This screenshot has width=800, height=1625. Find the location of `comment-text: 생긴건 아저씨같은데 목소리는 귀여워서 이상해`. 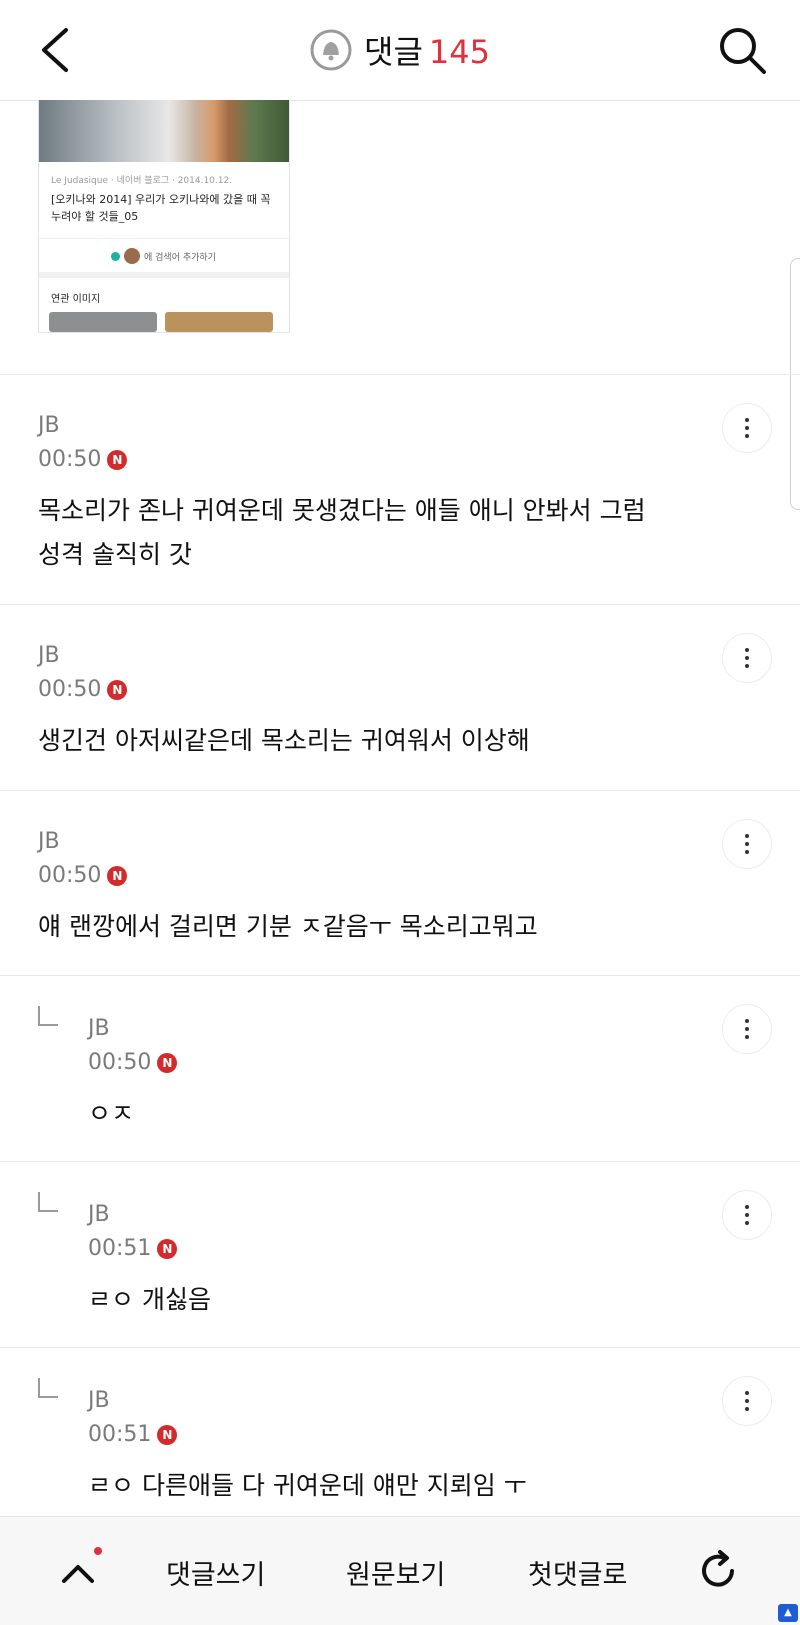

comment-text: 생긴건 아저씨같은데 목소리는 귀여워서 이상해 is located at coordinates (284, 741).